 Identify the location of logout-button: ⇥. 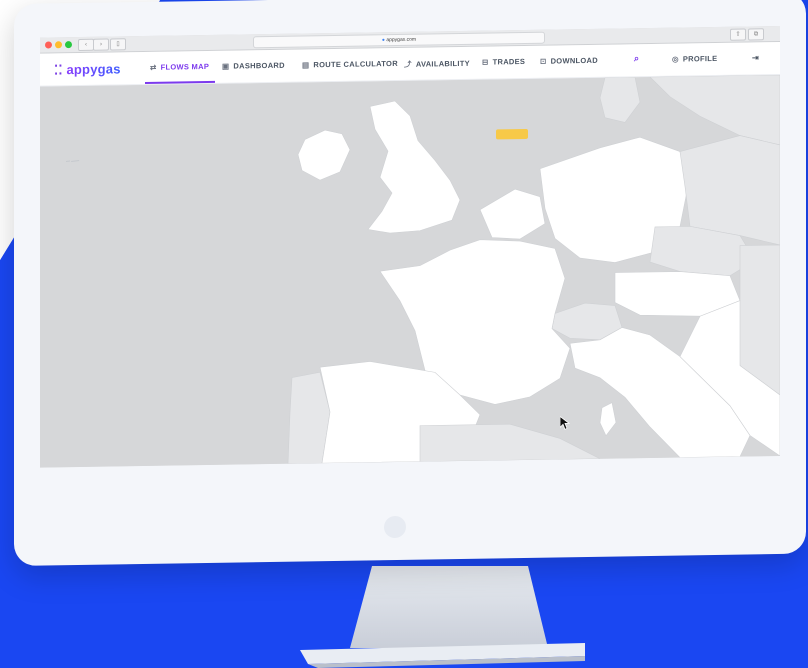
(755, 57).